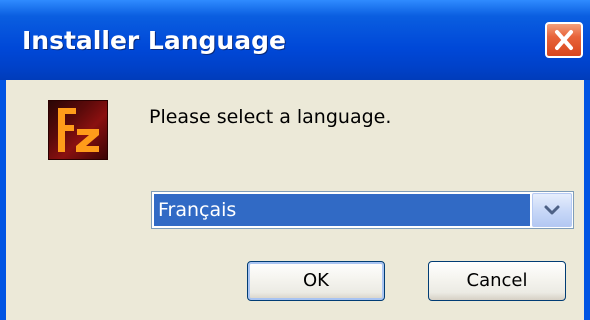 The image size is (590, 320). I want to click on cancel-button: Cancel, so click(497, 281).